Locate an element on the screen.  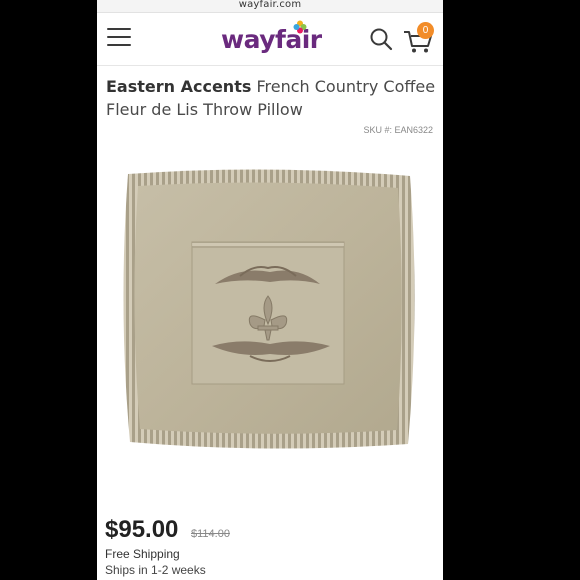
cart-button: 0 is located at coordinates (419, 39).